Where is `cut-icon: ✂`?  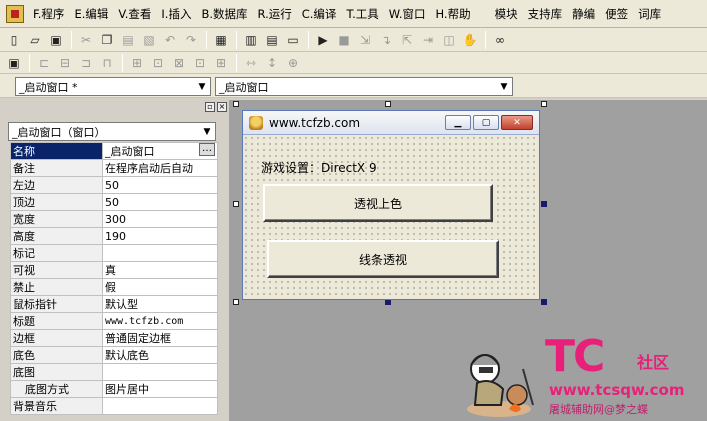
cut-icon: ✂ is located at coordinates (86, 40).